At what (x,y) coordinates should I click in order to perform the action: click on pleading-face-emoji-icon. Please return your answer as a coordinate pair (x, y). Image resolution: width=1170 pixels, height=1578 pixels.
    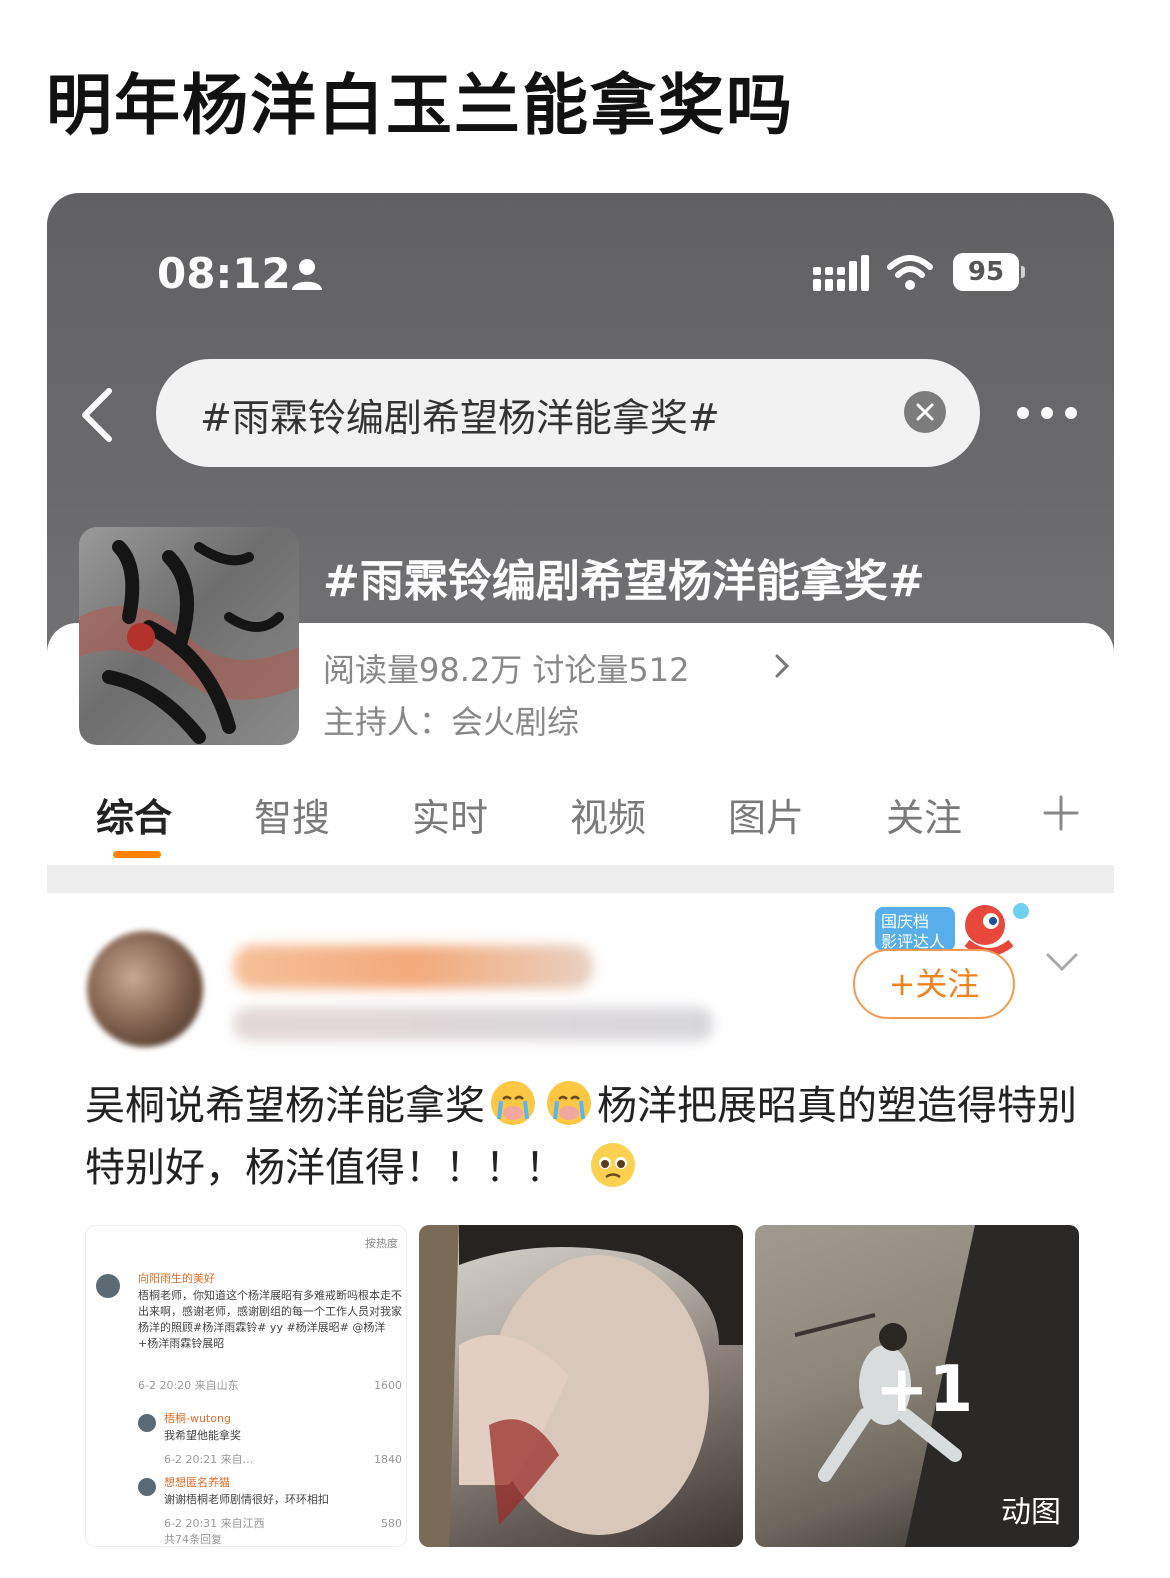
    Looking at the image, I should click on (613, 1165).